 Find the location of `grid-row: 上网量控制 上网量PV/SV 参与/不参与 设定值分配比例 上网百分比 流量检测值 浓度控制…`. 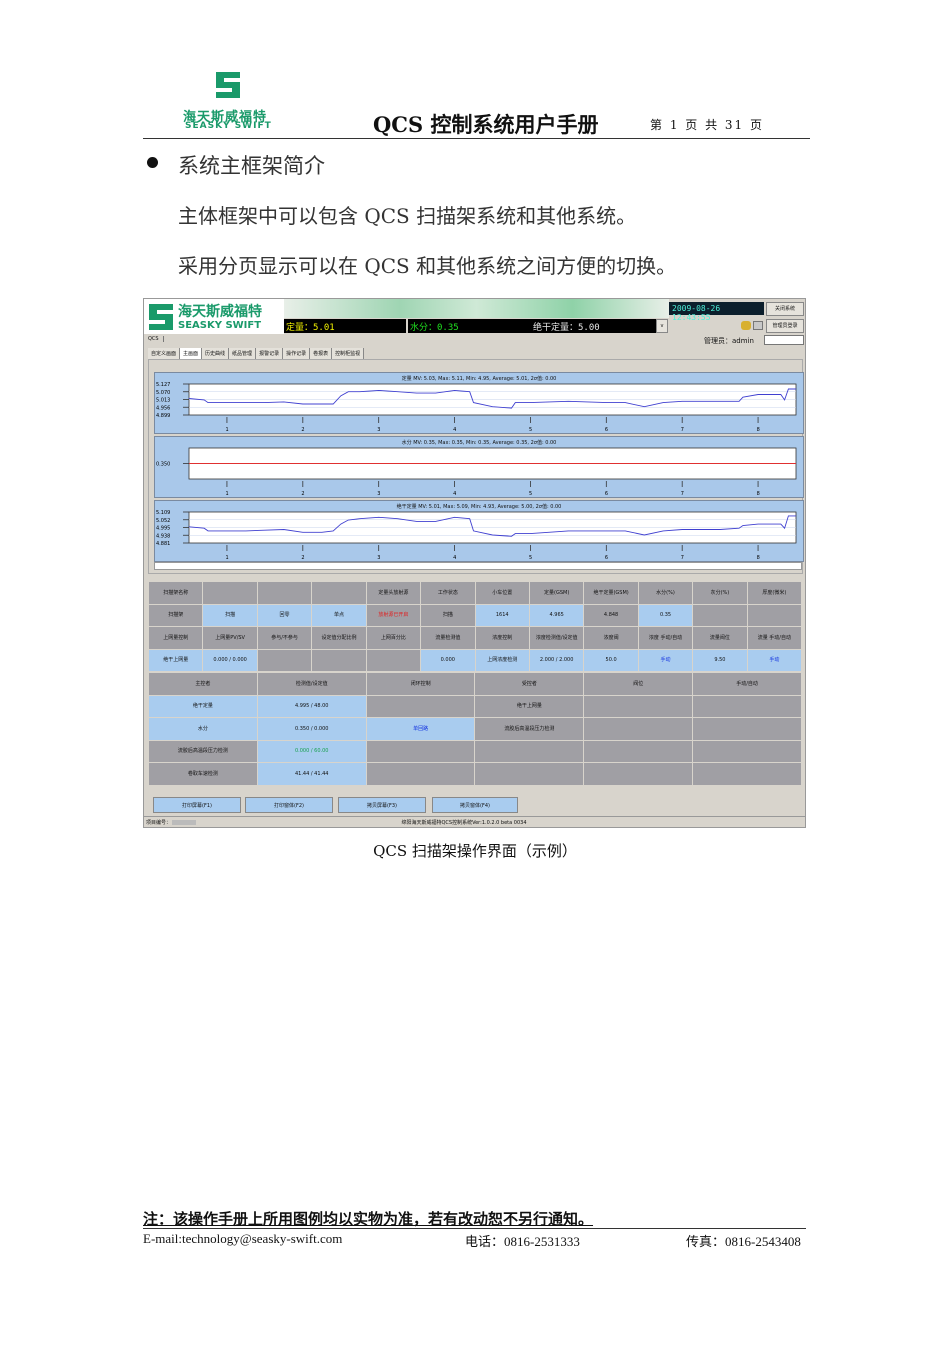

grid-row: 上网量控制 上网量PV/SV 参与/不参与 设定值分配比例 上网百分比 流量检测值 浓度控制… is located at coordinates (476, 638).